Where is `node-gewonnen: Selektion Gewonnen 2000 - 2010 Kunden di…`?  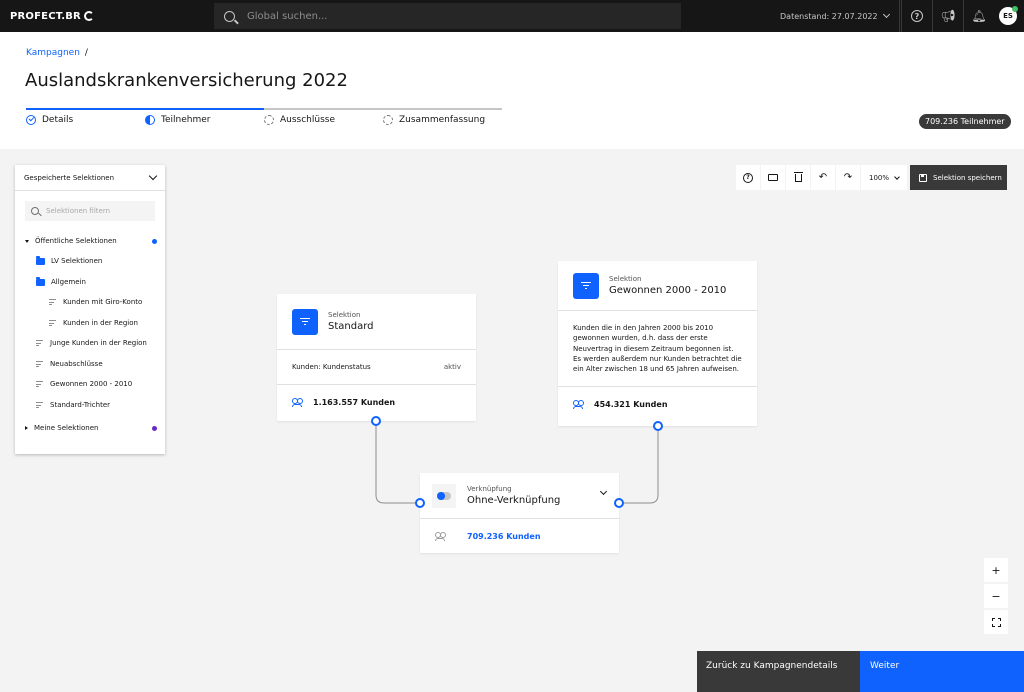 node-gewonnen: Selektion Gewonnen 2000 - 2010 Kunden di… is located at coordinates (657, 343).